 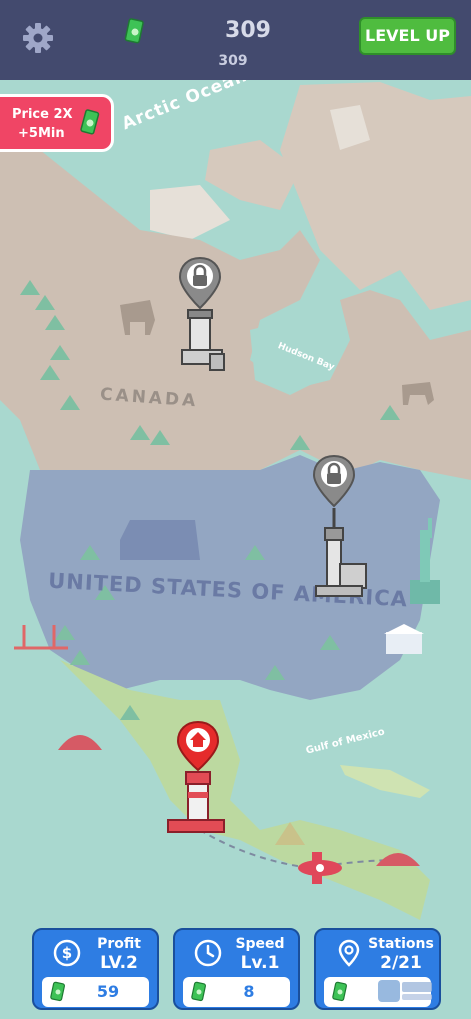 I want to click on settings-button, so click(x=38, y=38).